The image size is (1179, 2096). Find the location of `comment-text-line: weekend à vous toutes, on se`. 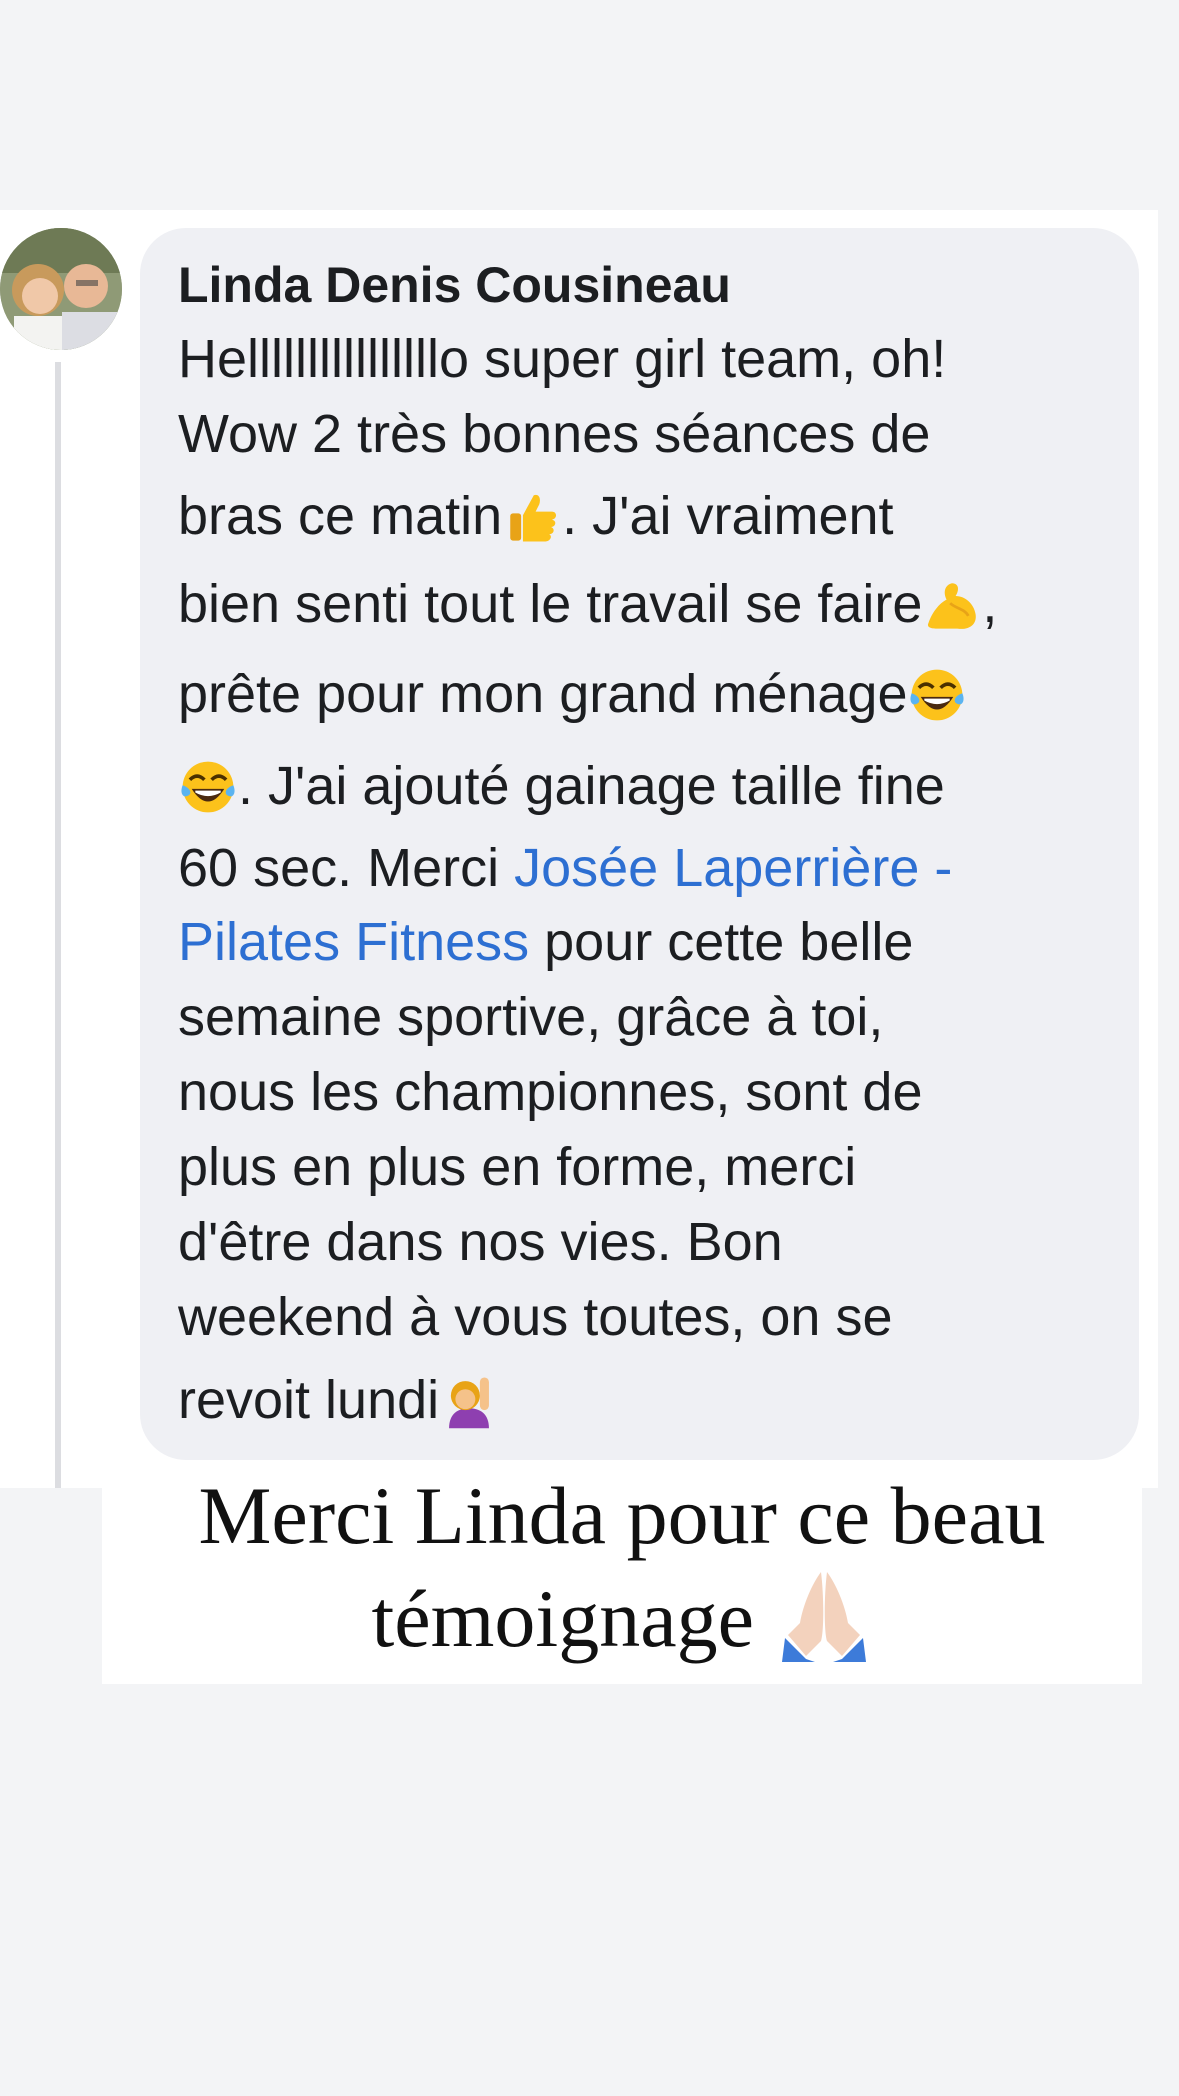

comment-text-line: weekend à vous toutes, on se is located at coordinates (535, 1317).